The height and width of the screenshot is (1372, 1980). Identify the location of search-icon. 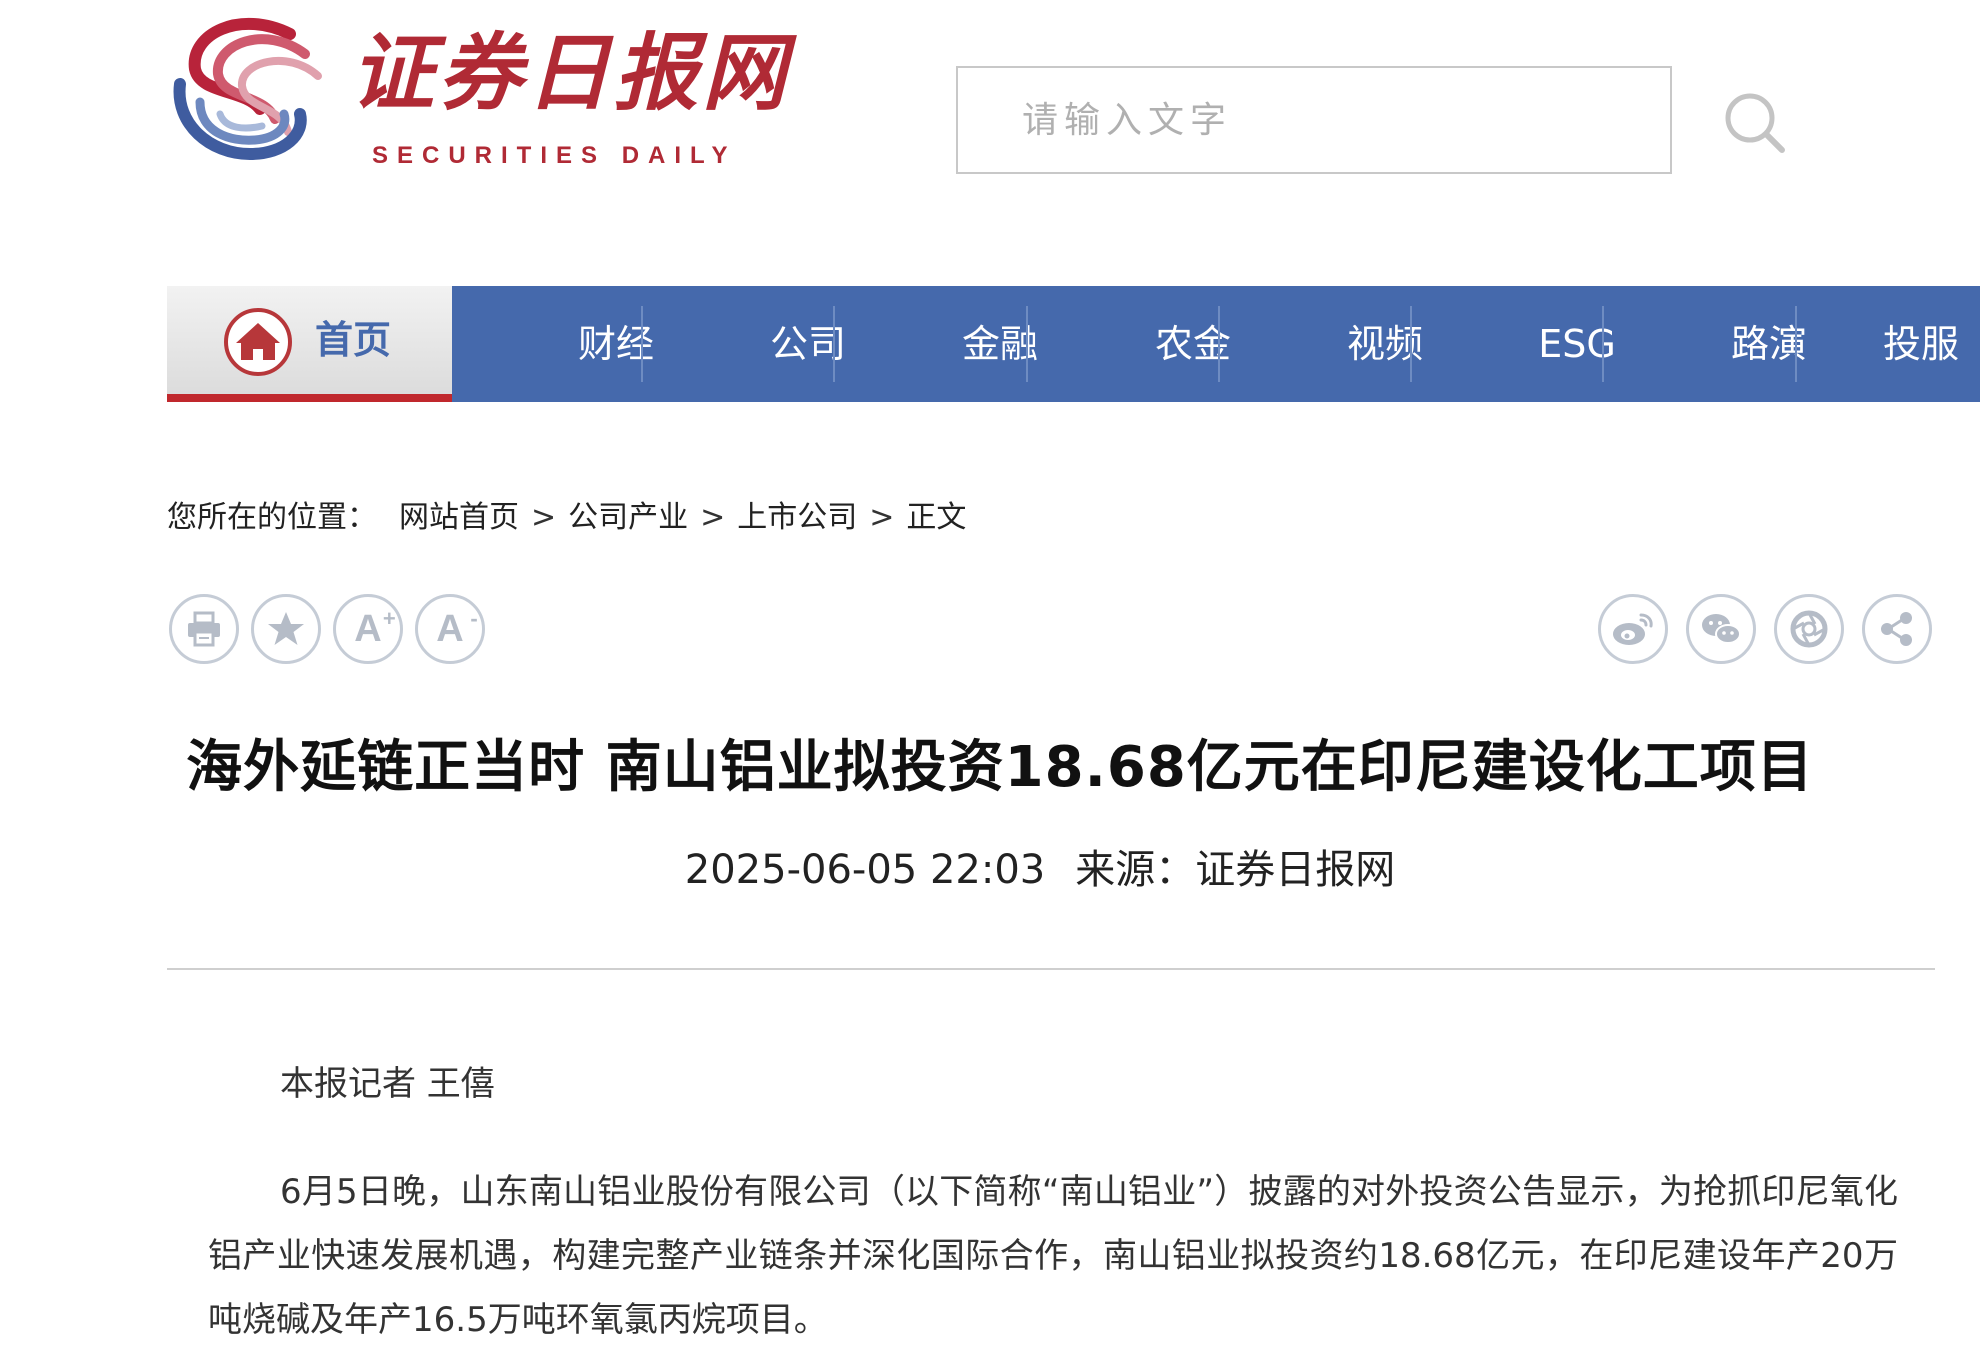
(1755, 123).